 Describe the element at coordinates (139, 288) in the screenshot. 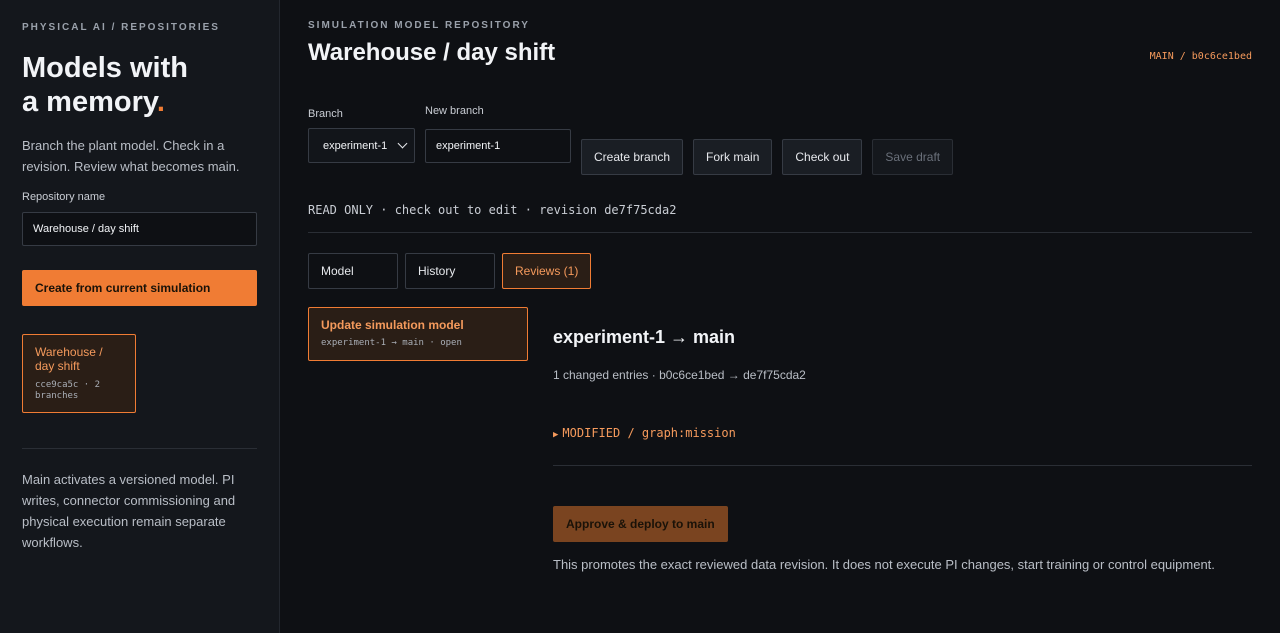

I see `create-from-simulation-button: Create from current simulation` at that location.